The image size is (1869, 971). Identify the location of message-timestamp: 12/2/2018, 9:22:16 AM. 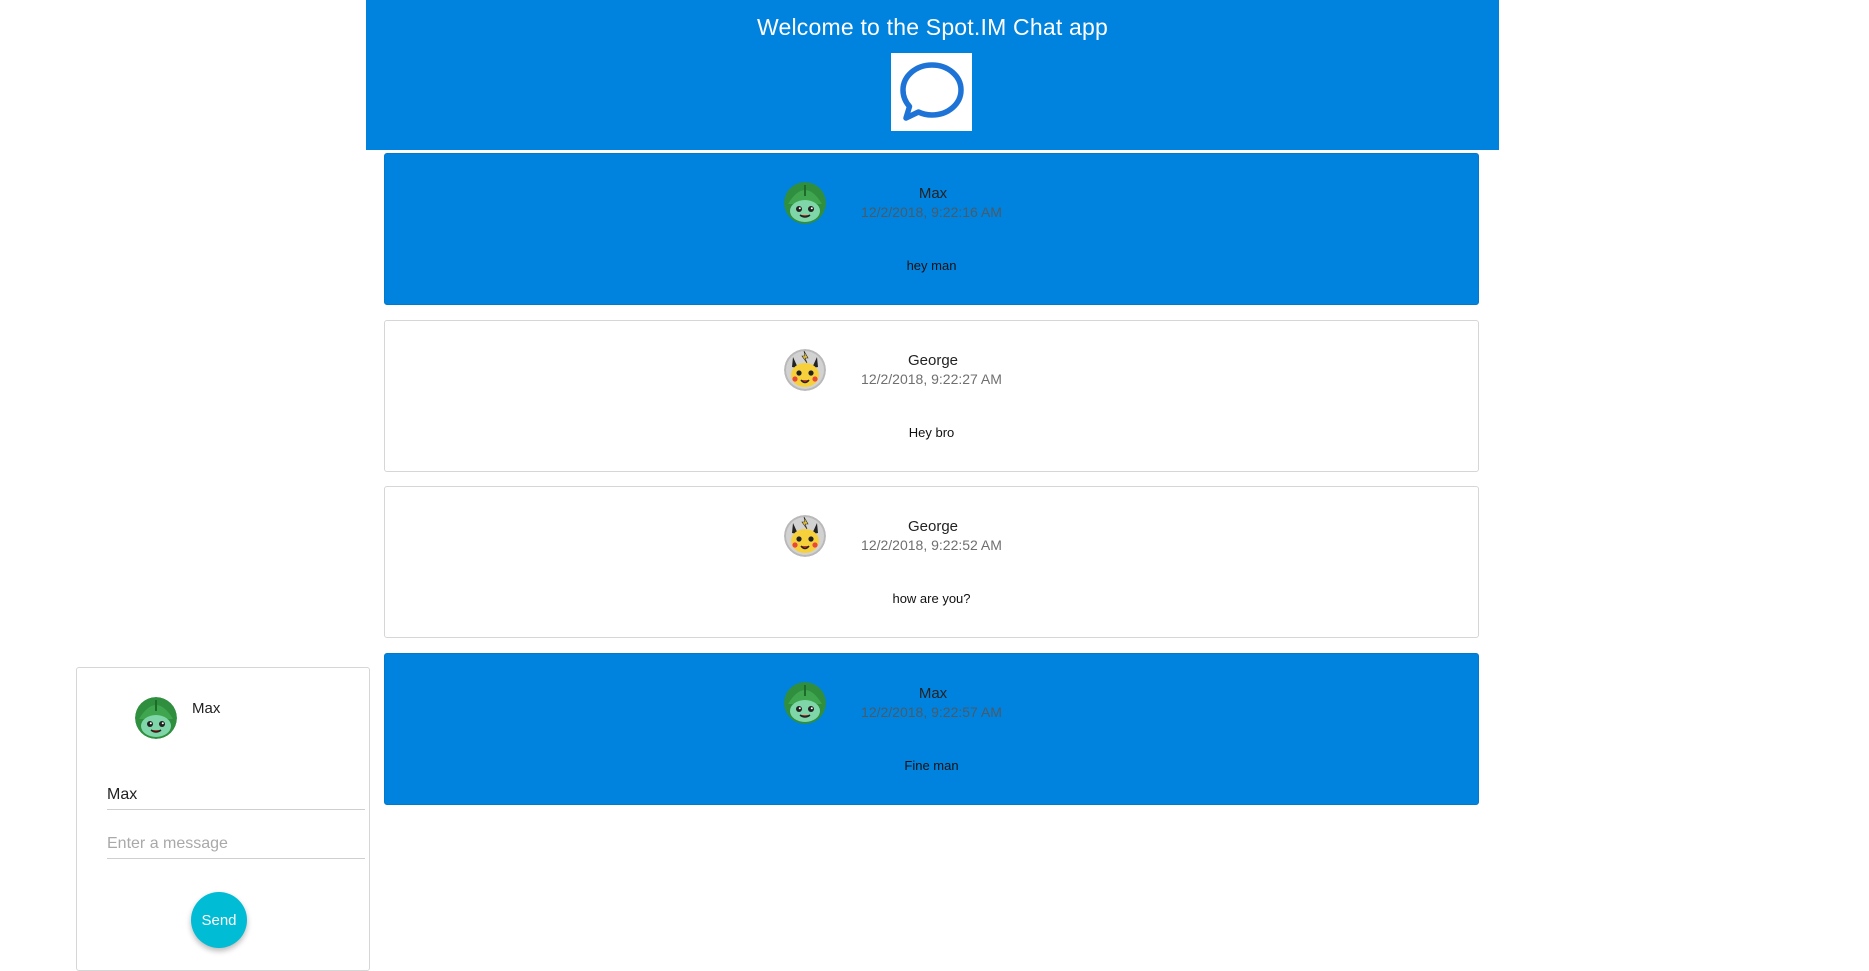
(931, 212).